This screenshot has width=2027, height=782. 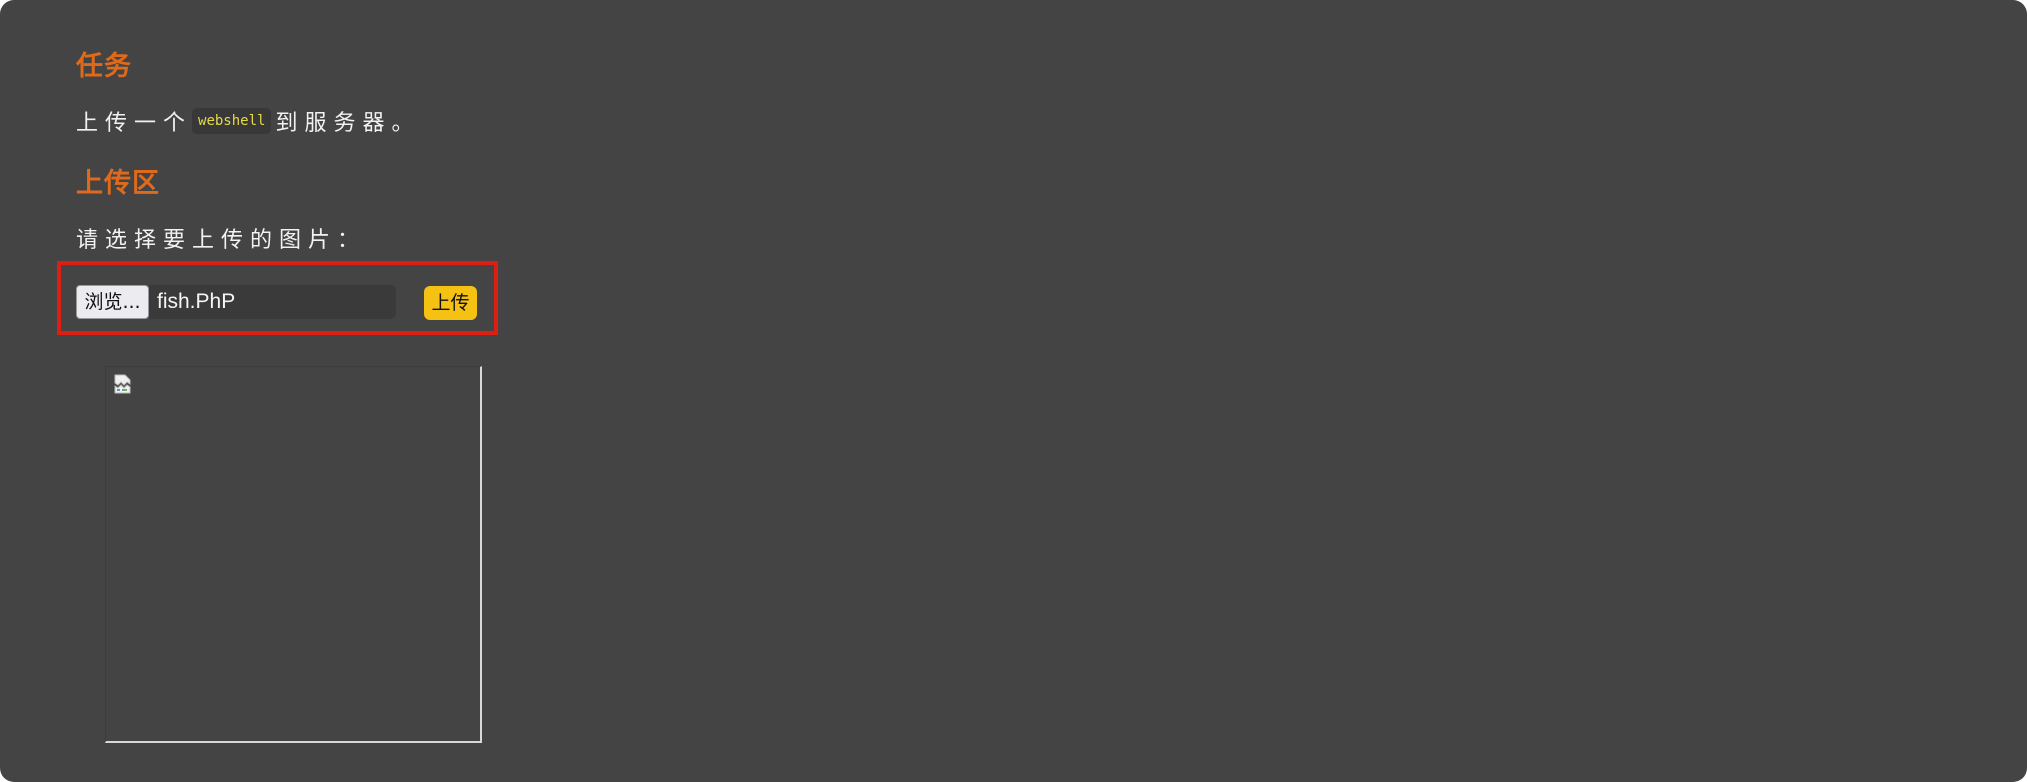 What do you see at coordinates (118, 183) in the screenshot?
I see `upload-heading: 上传区` at bounding box center [118, 183].